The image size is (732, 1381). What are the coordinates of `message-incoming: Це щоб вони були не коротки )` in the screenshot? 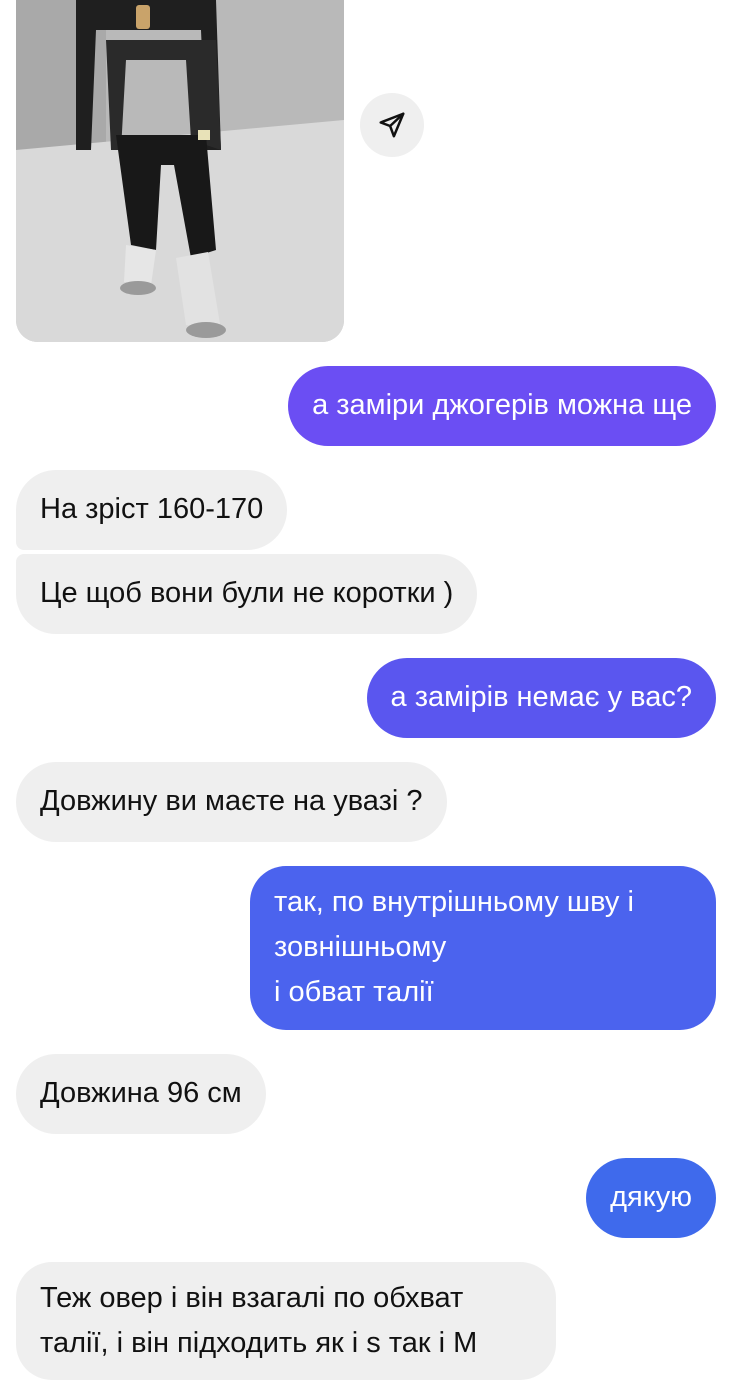 It's located at (247, 594).